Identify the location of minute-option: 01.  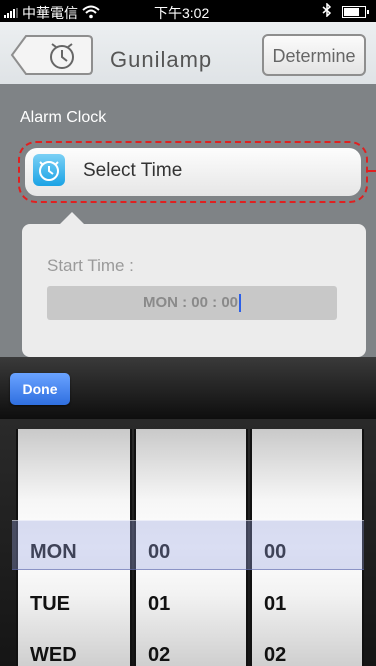
(275, 604).